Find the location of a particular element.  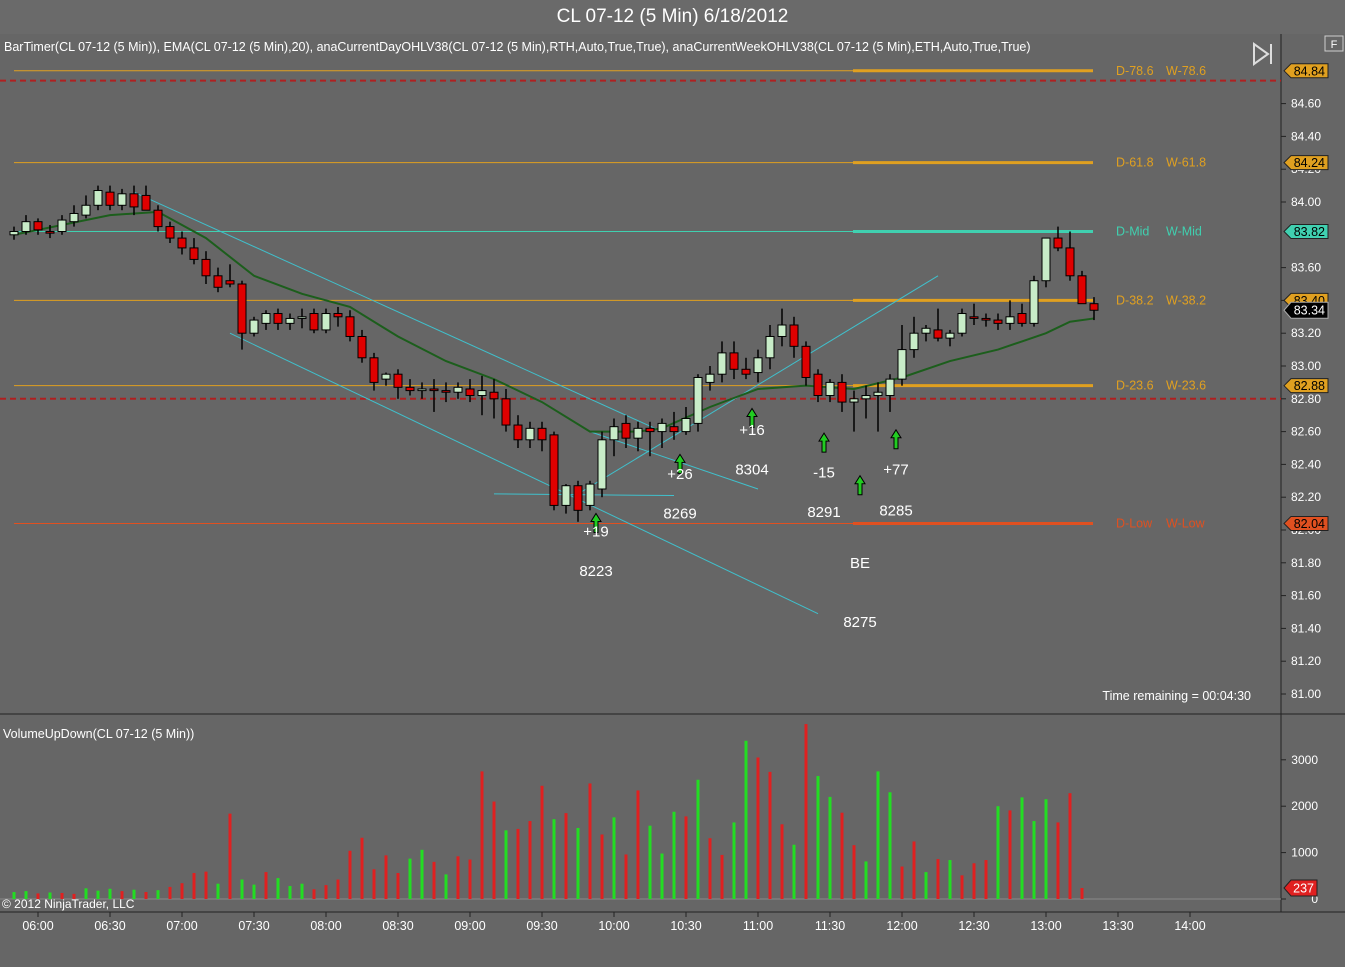

trade-annotation: 8275 is located at coordinates (859, 622).